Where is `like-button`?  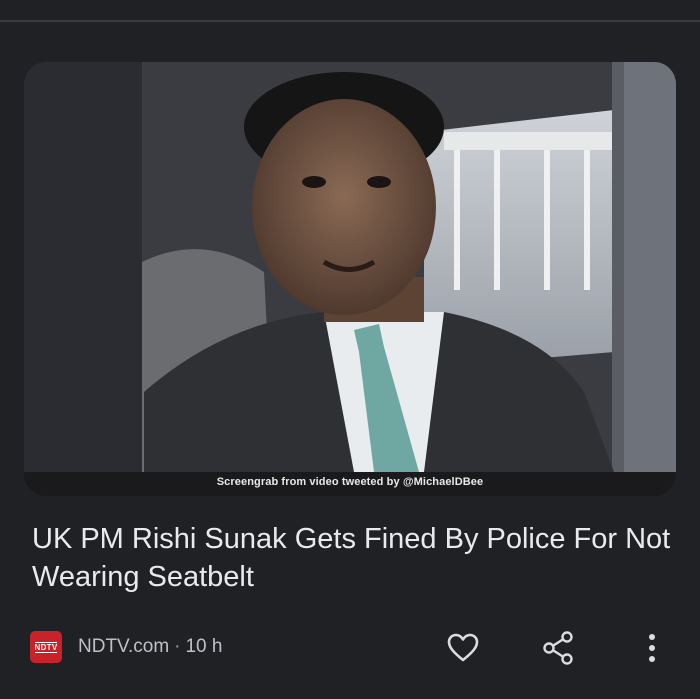
like-button is located at coordinates (463, 648).